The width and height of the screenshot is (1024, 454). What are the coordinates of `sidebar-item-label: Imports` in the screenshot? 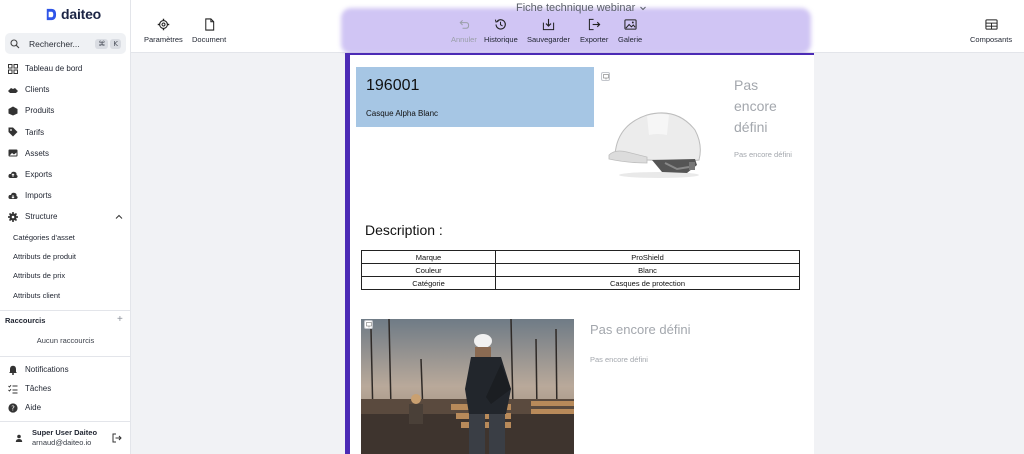 It's located at (38, 196).